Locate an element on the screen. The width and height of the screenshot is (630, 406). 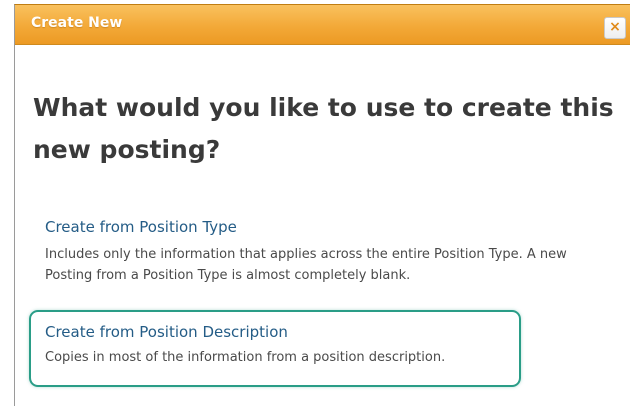
close-icon: × is located at coordinates (615, 27).